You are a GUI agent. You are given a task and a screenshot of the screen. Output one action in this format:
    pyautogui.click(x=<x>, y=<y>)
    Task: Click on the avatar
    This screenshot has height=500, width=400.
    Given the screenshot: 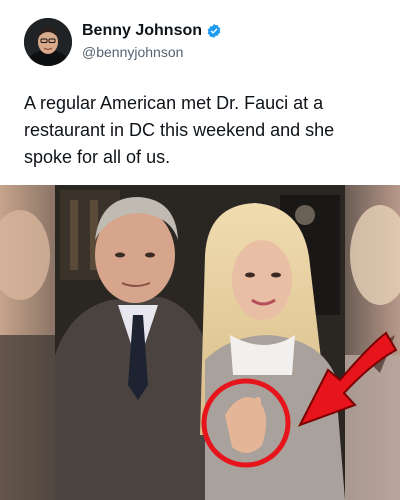 What is the action you would take?
    pyautogui.click(x=48, y=42)
    